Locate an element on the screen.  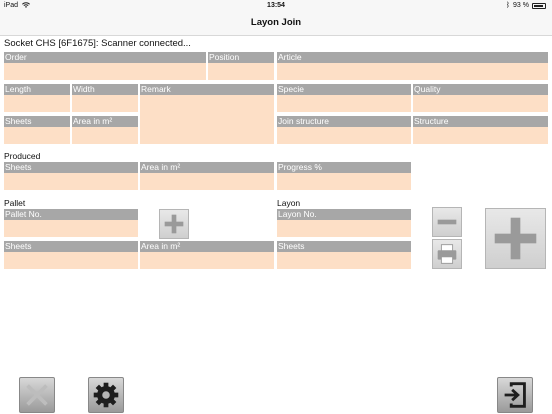
quality-field is located at coordinates (480, 103).